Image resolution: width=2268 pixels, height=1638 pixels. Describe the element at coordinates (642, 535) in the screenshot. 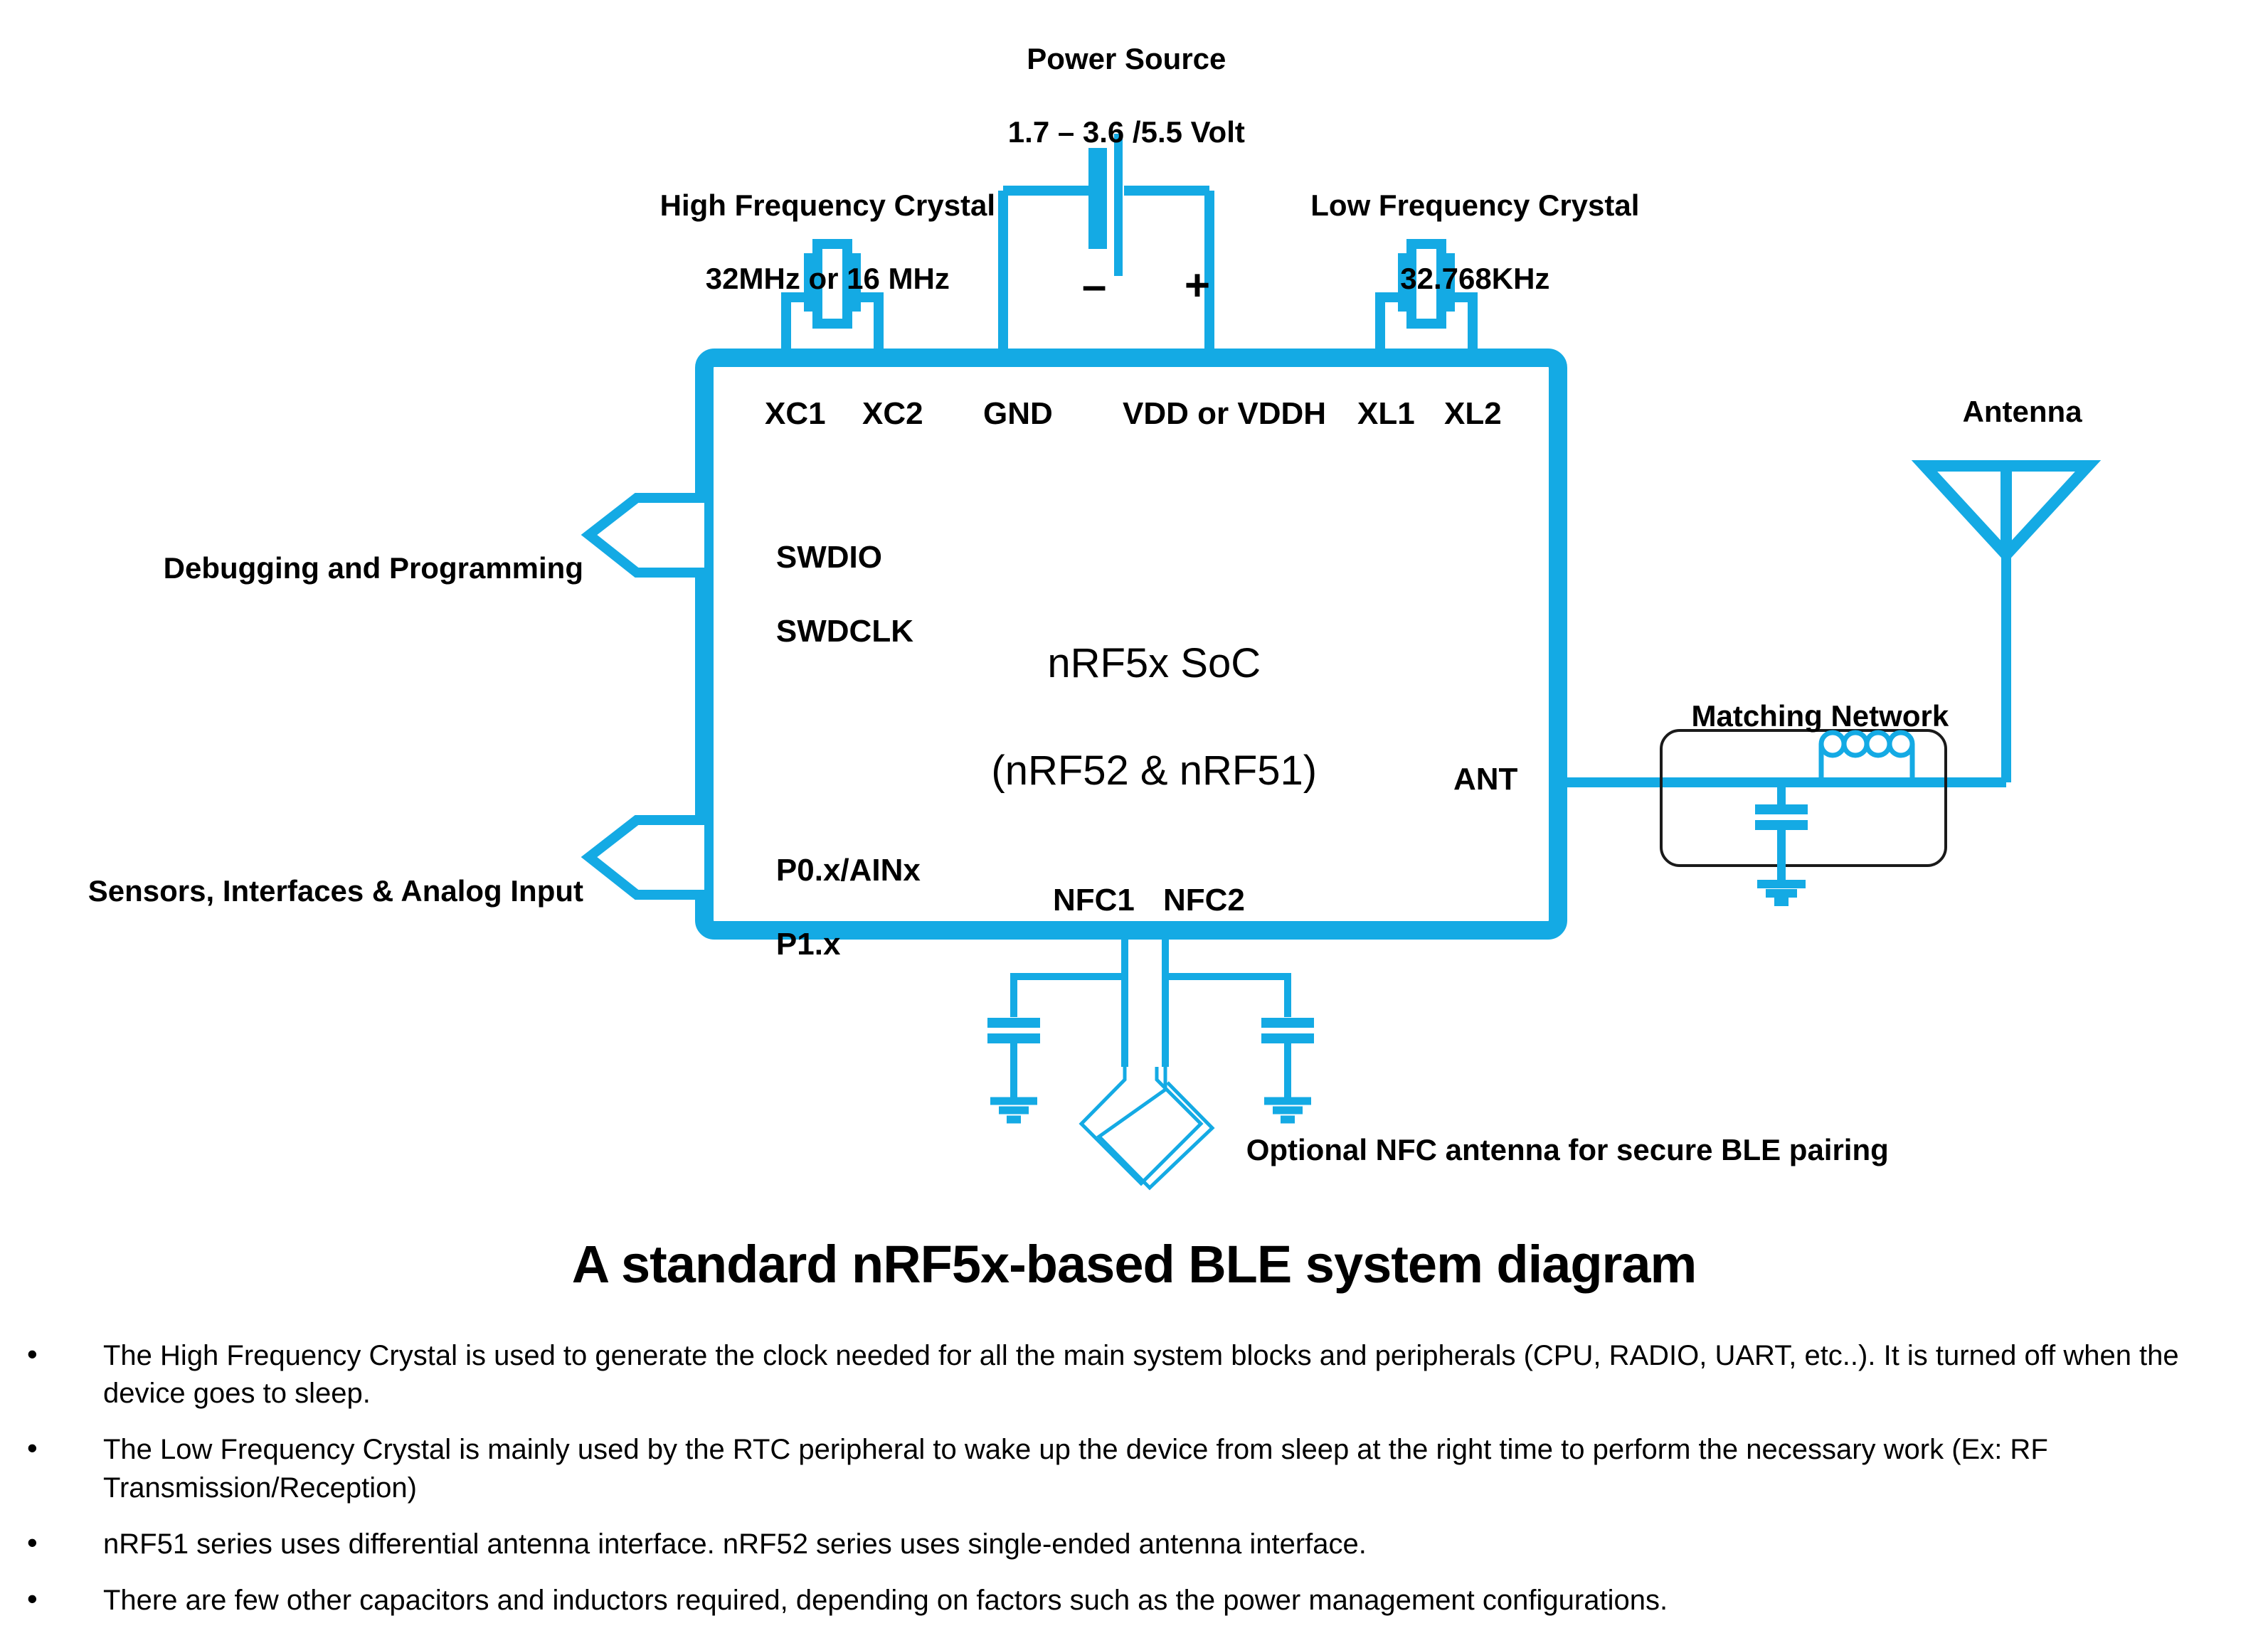

I see `debug-arrow-symbol` at that location.